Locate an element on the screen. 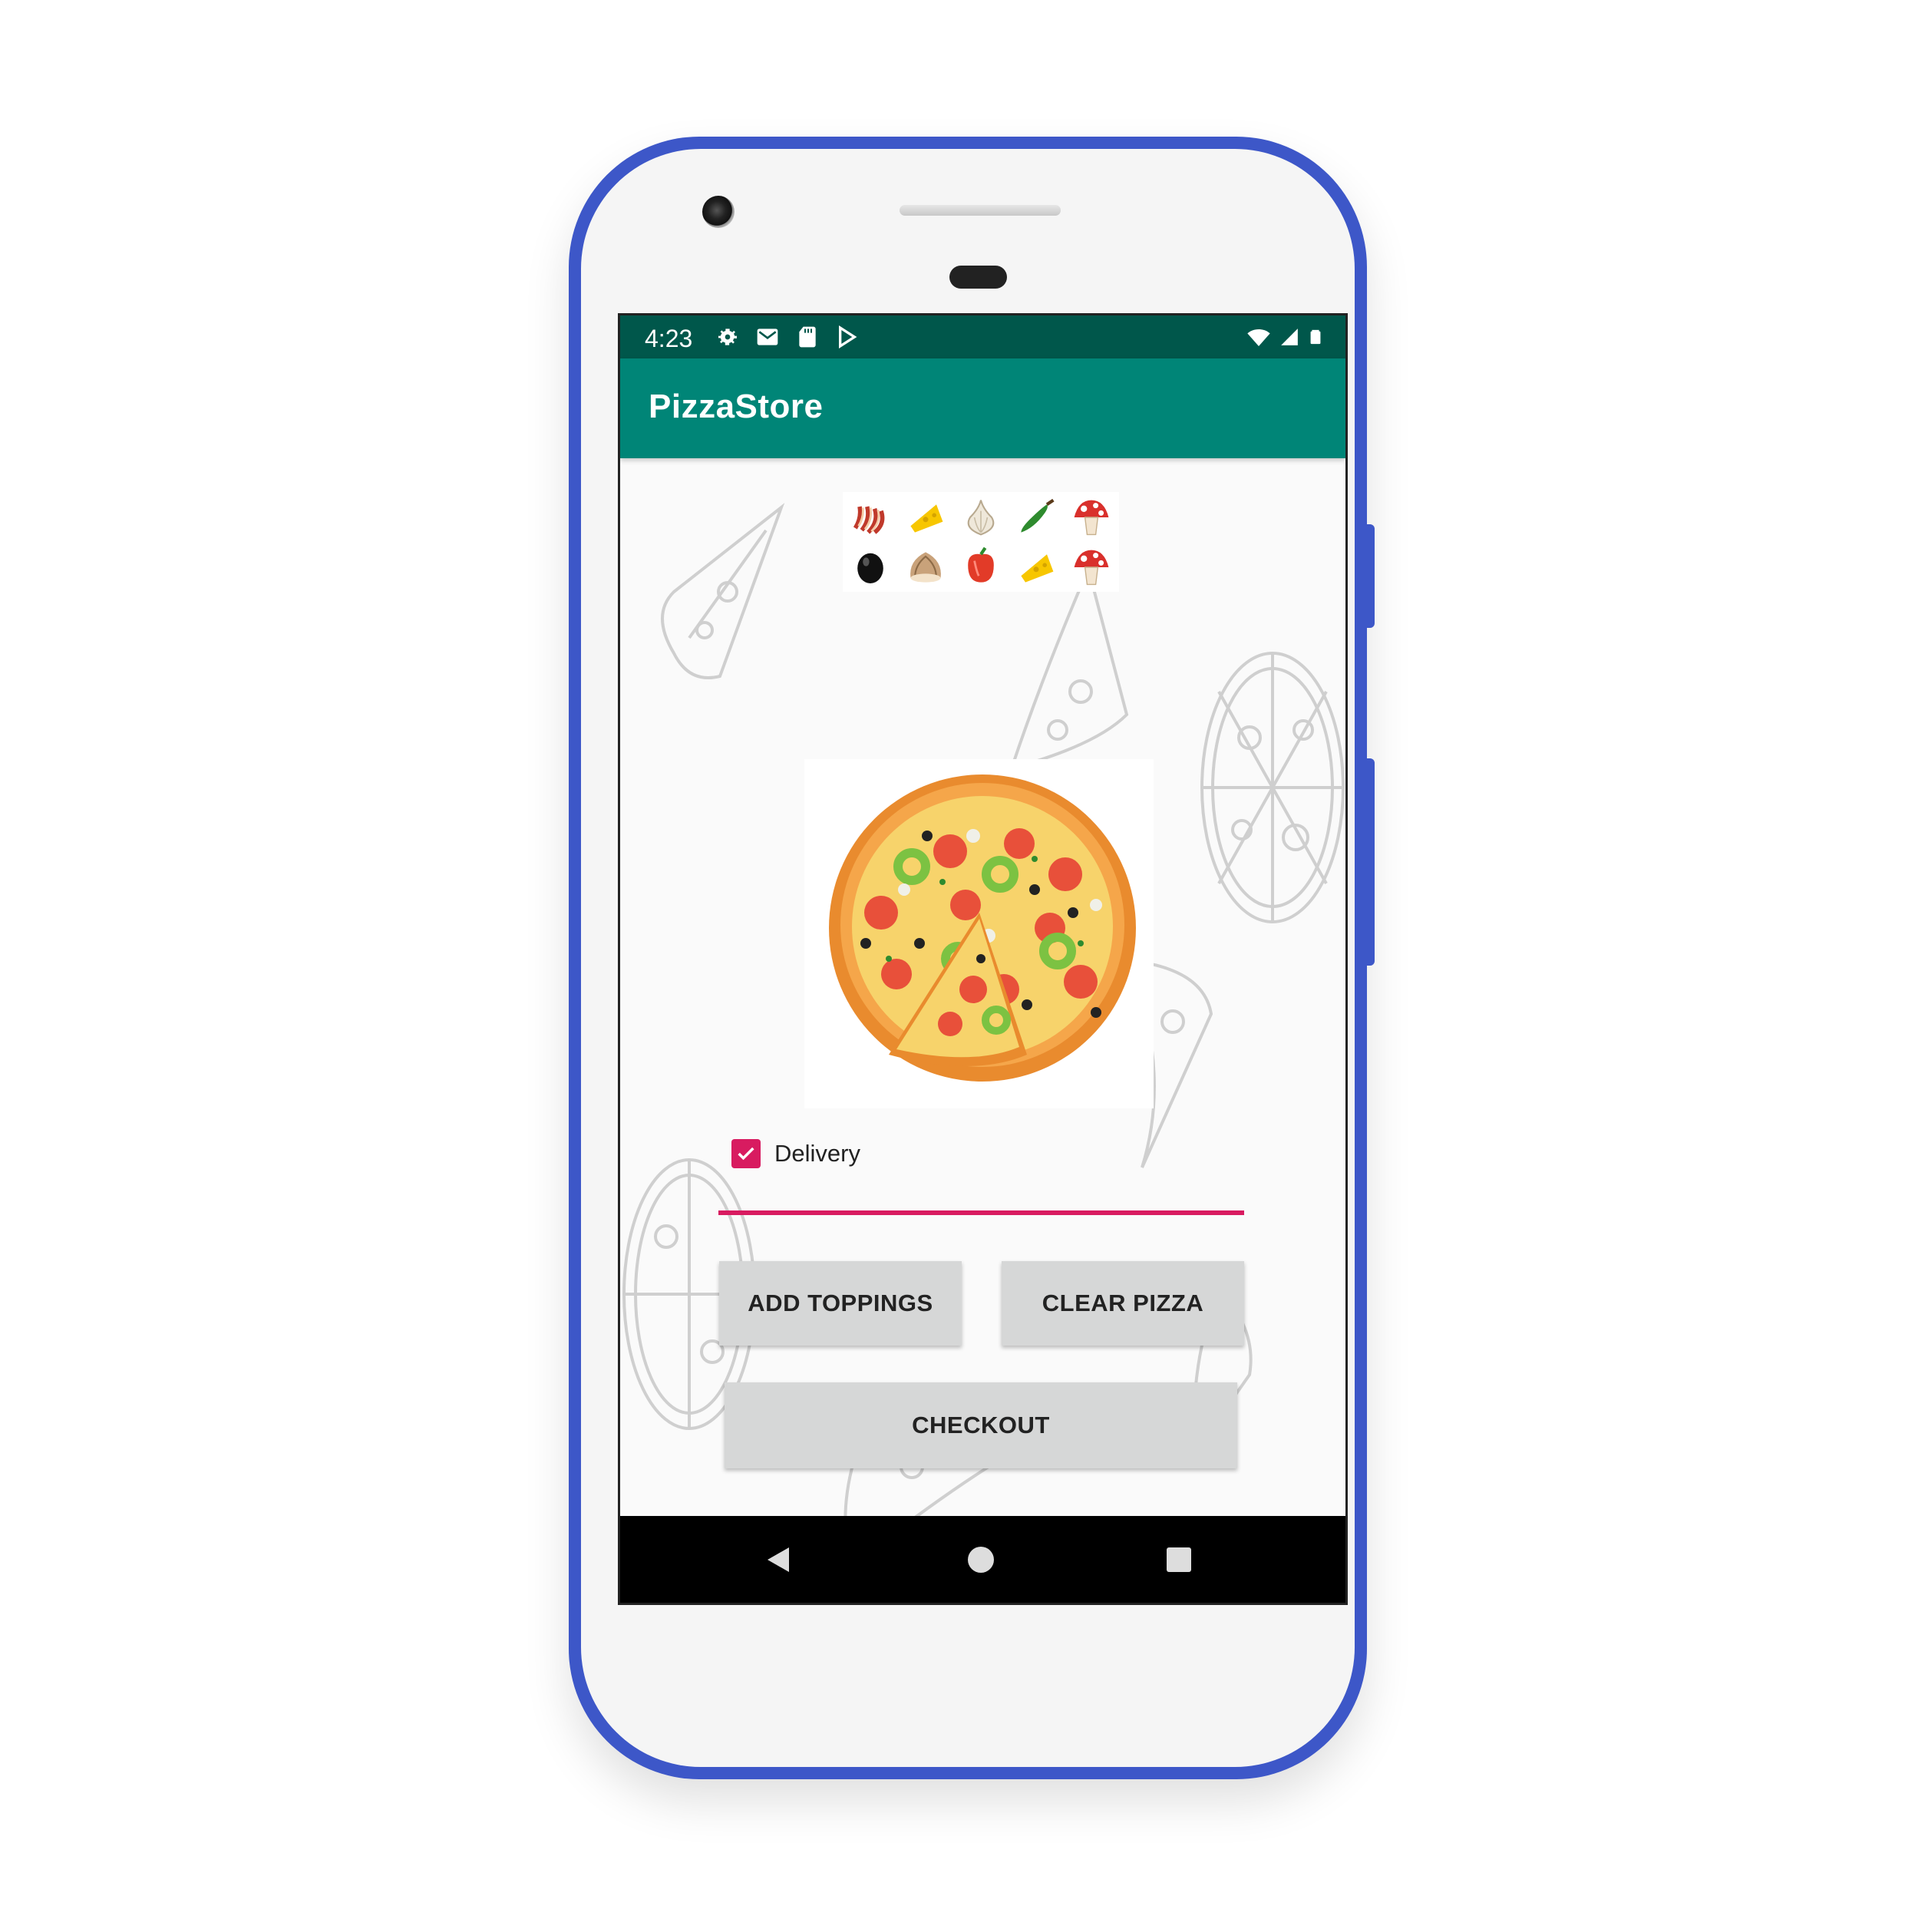  toppings-image-grid is located at coordinates (981, 542).